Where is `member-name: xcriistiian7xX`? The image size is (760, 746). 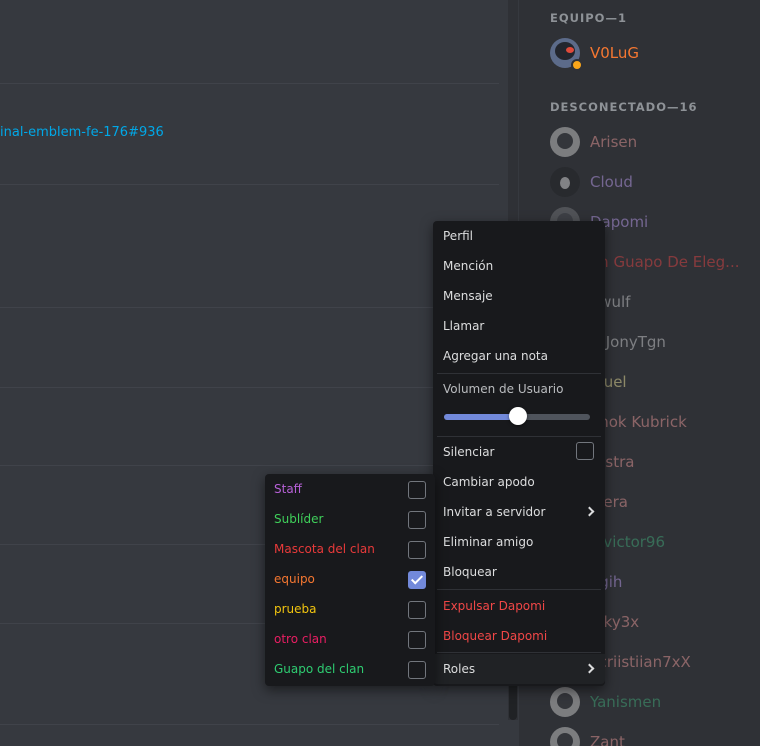
member-name: xcriistiian7xX is located at coordinates (640, 662).